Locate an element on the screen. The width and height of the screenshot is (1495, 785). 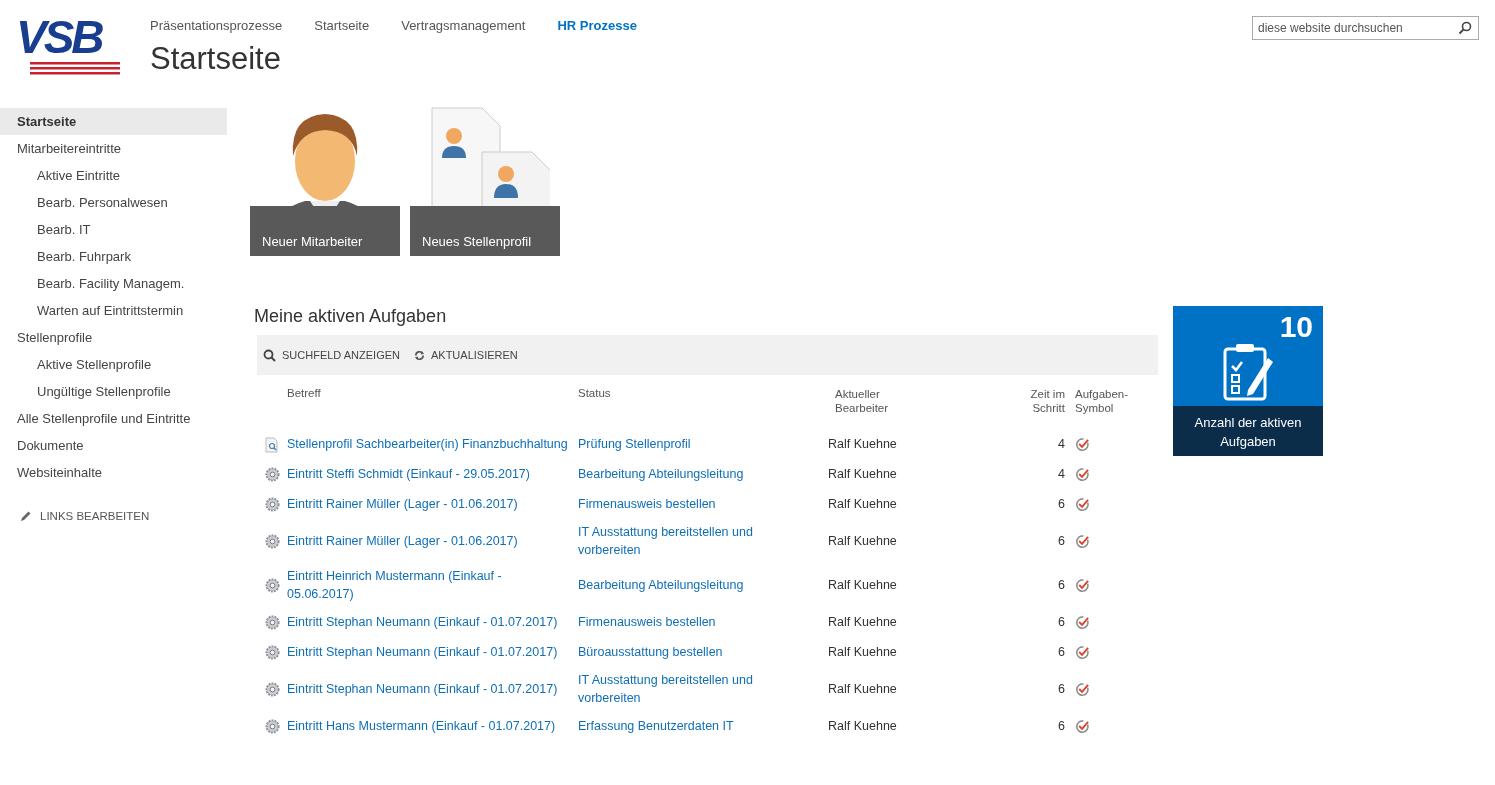
task-link: Eintritt Hans Mustermann (Einkauf - 01.07.2017) is located at coordinates (429, 726).